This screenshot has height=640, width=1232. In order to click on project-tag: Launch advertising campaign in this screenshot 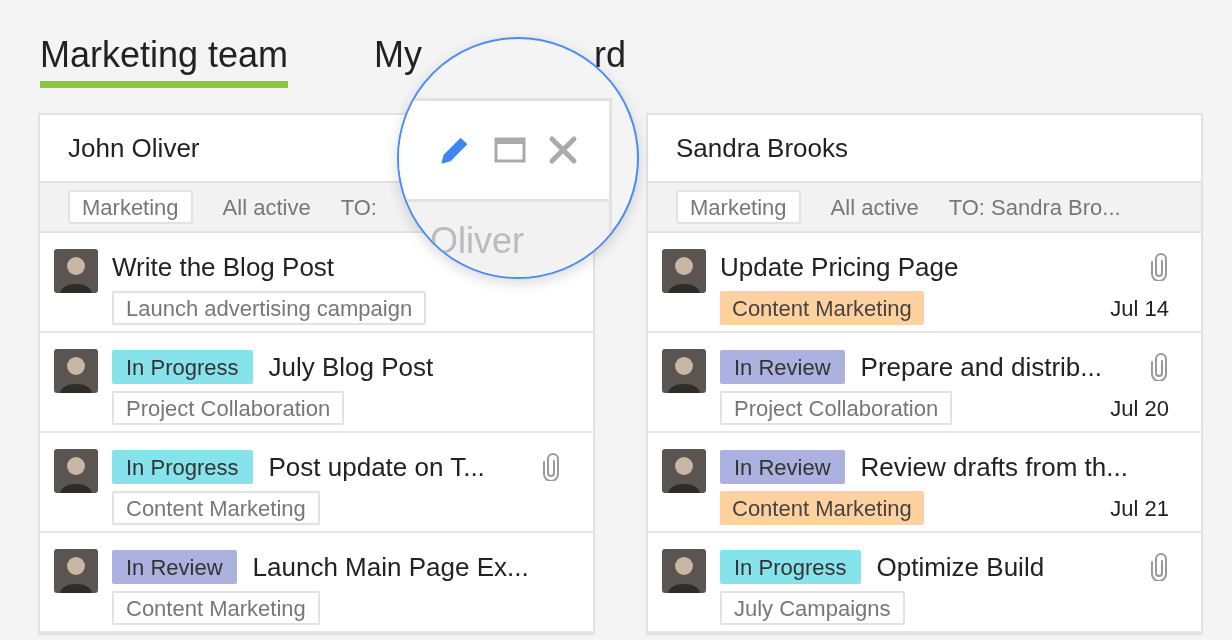, I will do `click(269, 308)`.